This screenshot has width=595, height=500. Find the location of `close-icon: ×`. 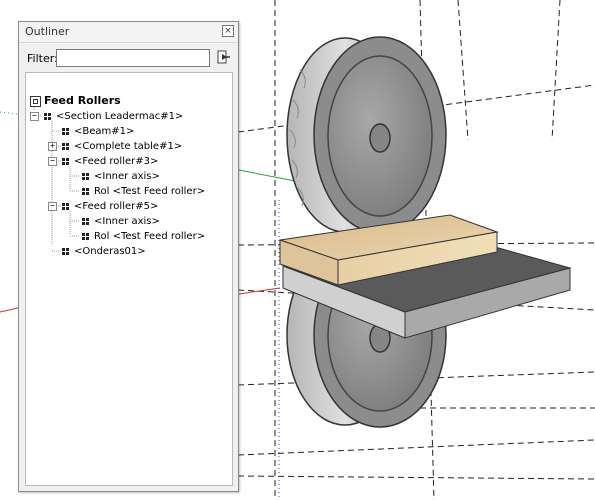

close-icon: × is located at coordinates (228, 31).